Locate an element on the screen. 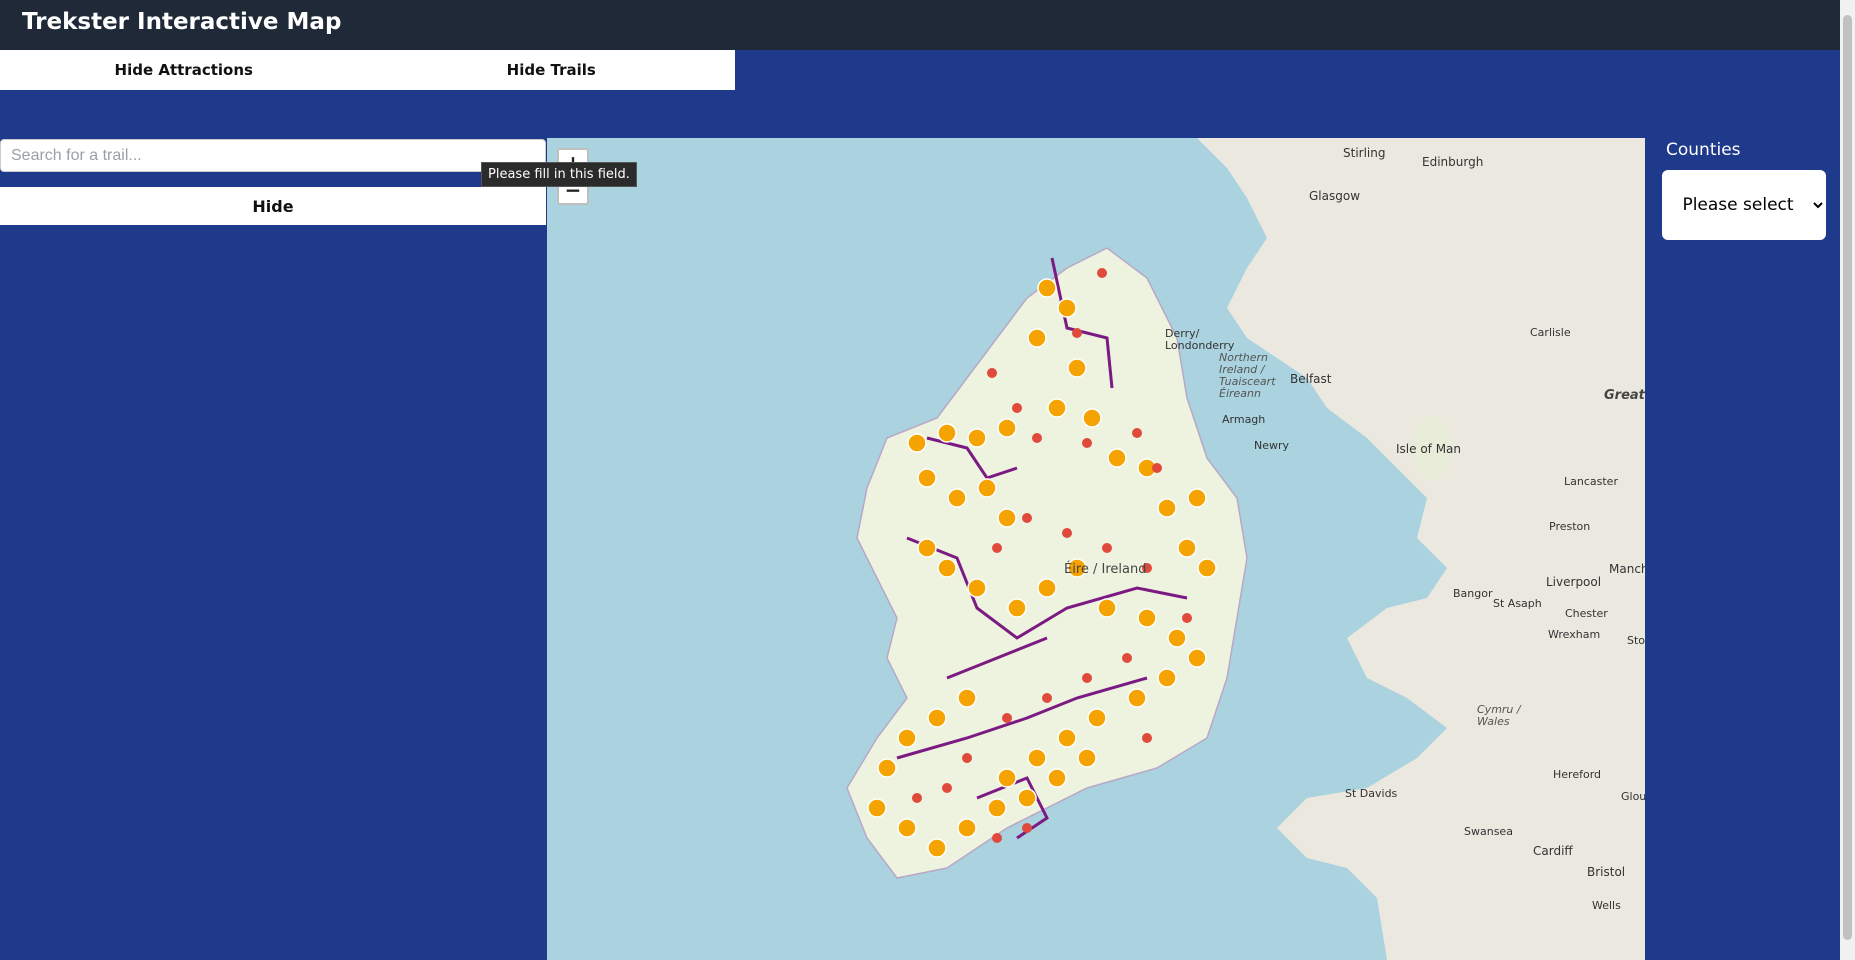  map-label-stoke: Stok is located at coordinates (1636, 640).